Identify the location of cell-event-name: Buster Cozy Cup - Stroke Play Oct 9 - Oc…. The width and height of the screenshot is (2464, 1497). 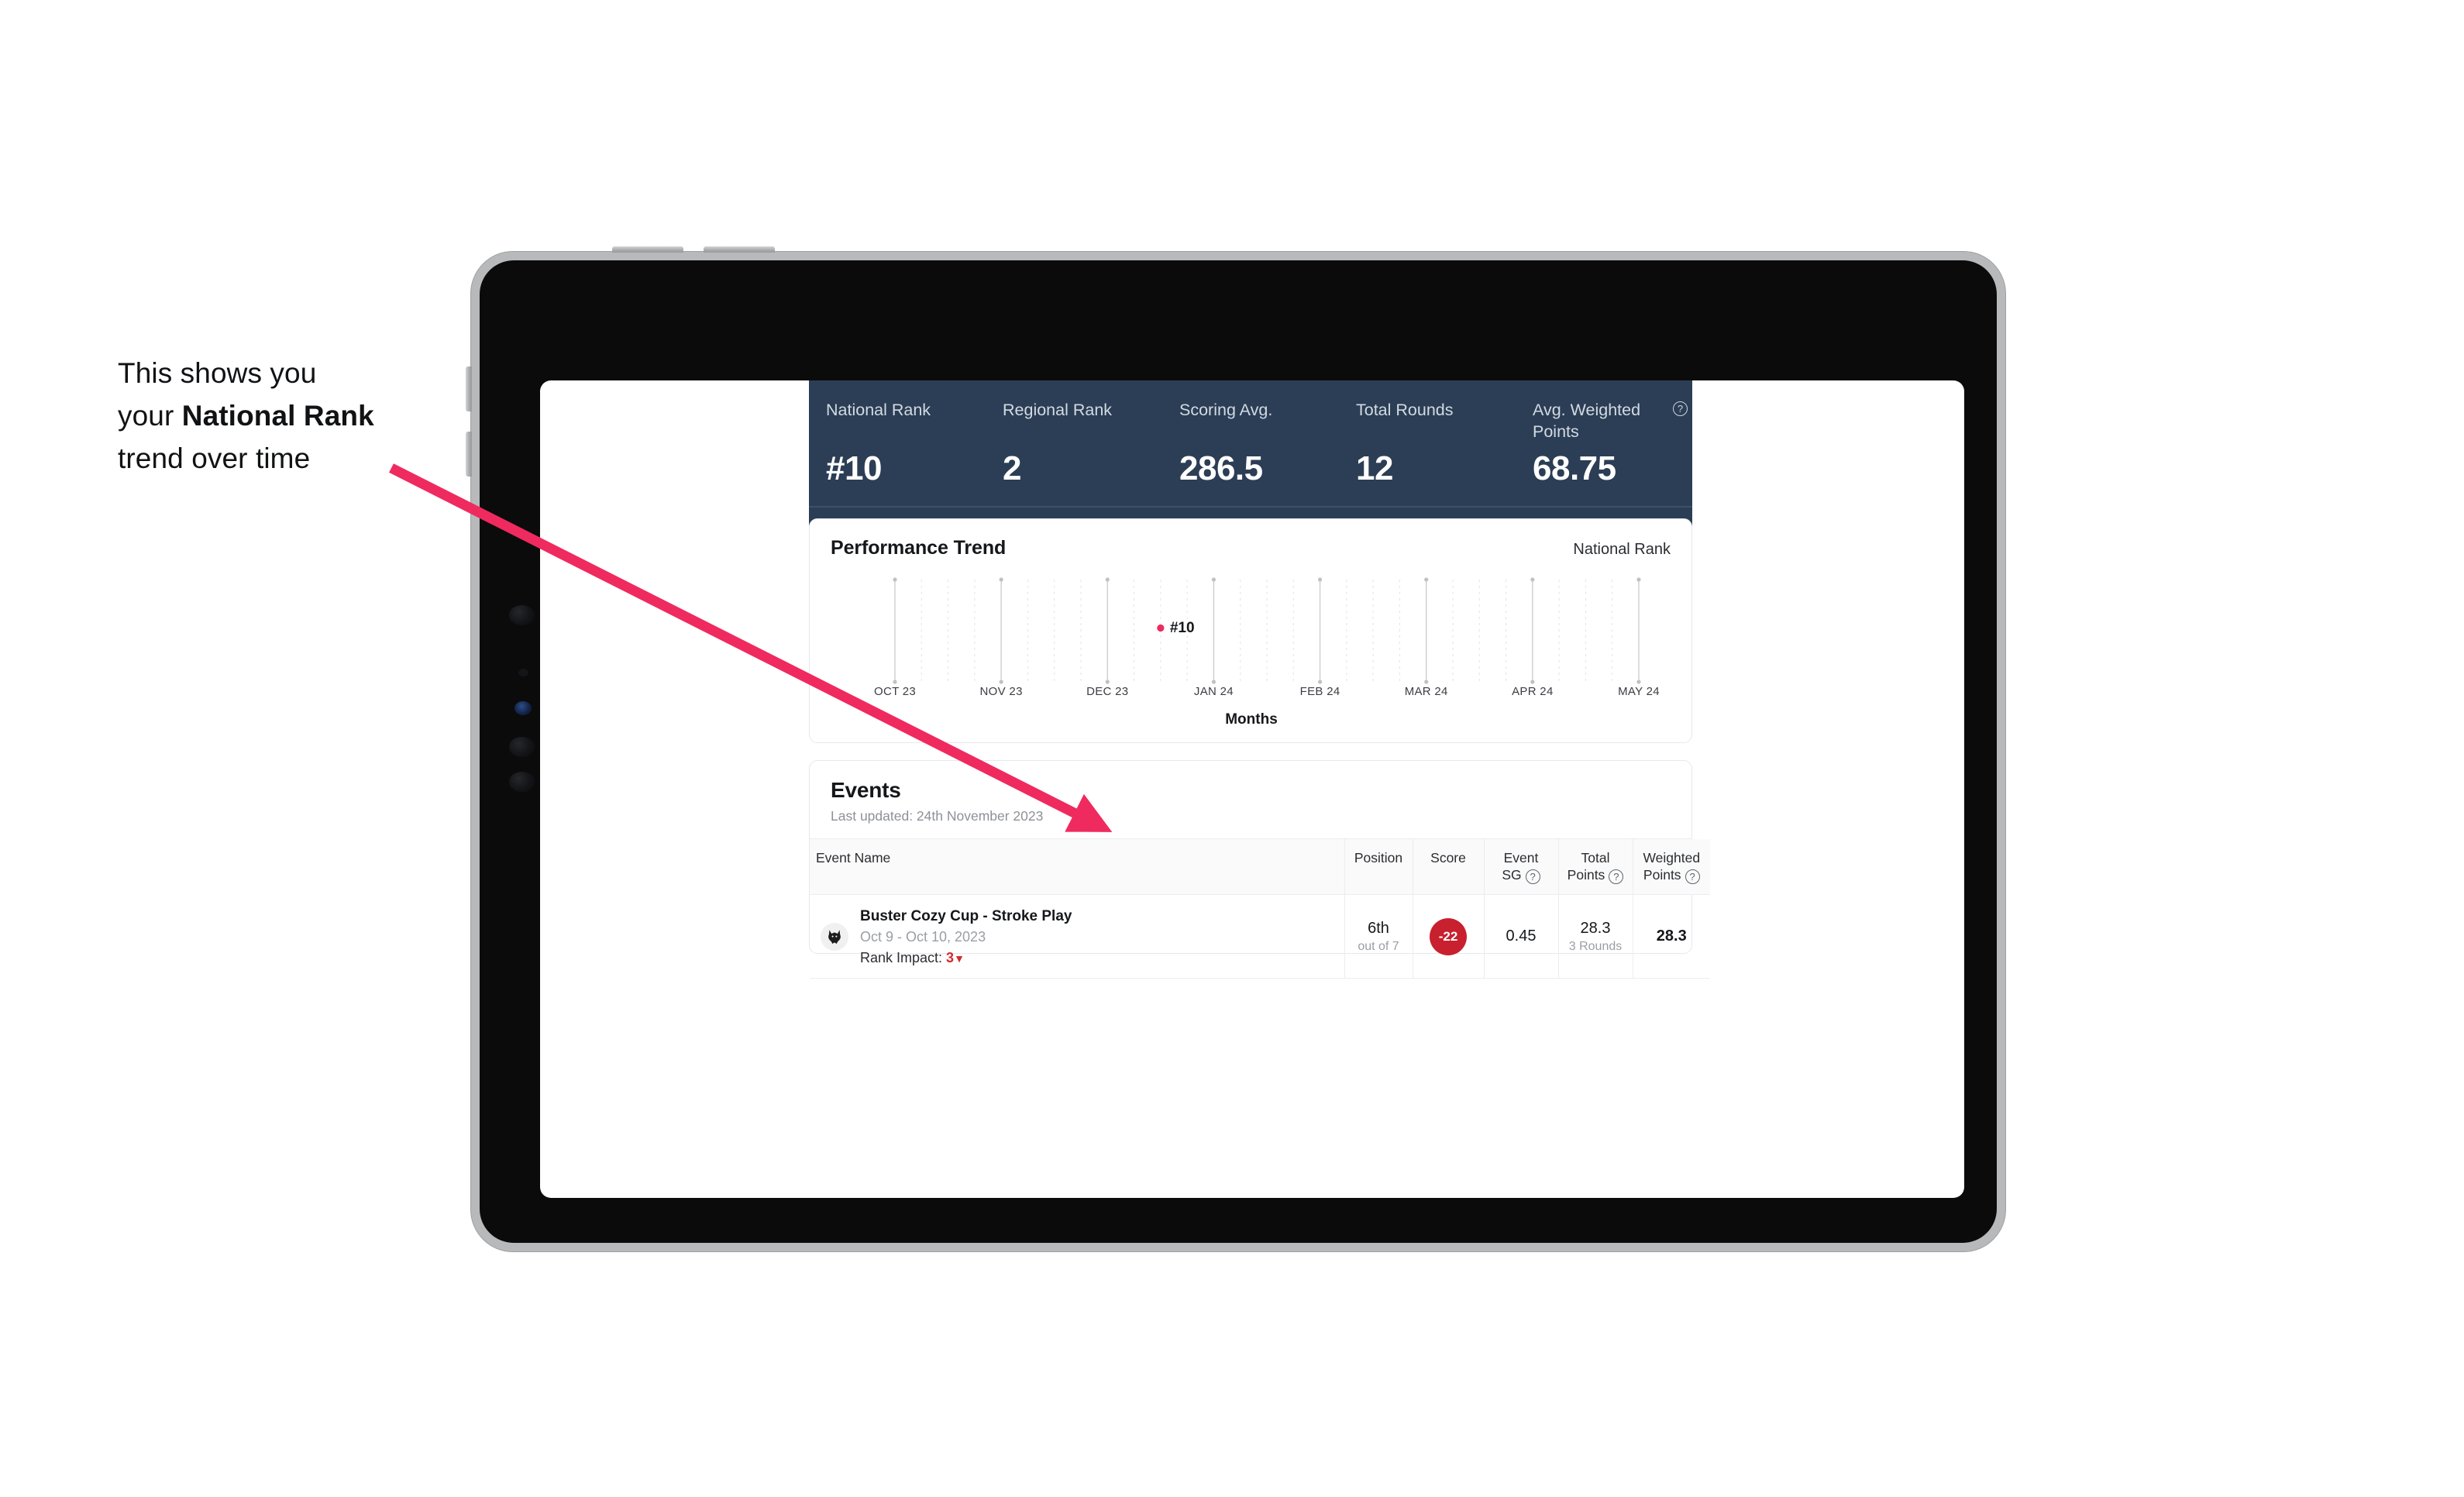
(1077, 936).